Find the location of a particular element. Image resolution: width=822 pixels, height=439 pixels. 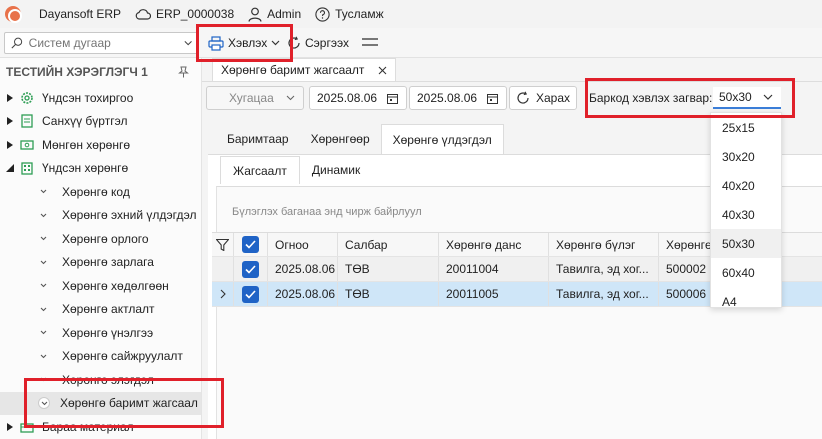

sidebar-subitem-asset-movement: Хөрөнгө хөдөлгөөн is located at coordinates (100, 286).